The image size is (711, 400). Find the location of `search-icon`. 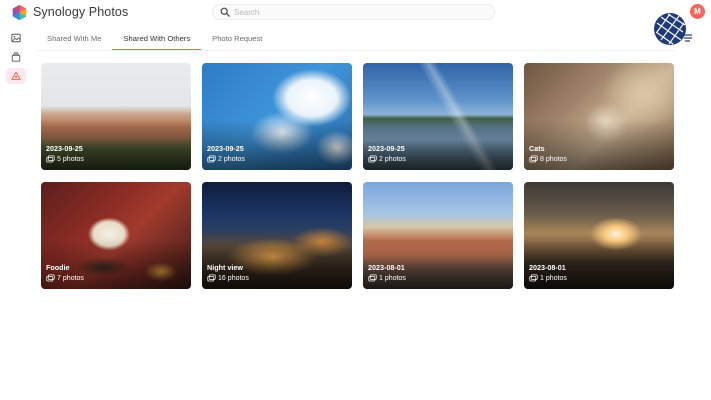

search-icon is located at coordinates (225, 12).